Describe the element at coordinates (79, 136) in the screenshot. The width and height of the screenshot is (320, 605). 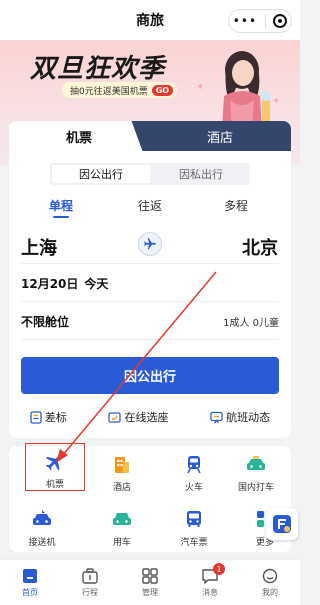
I see `tab-flight: 机票` at that location.